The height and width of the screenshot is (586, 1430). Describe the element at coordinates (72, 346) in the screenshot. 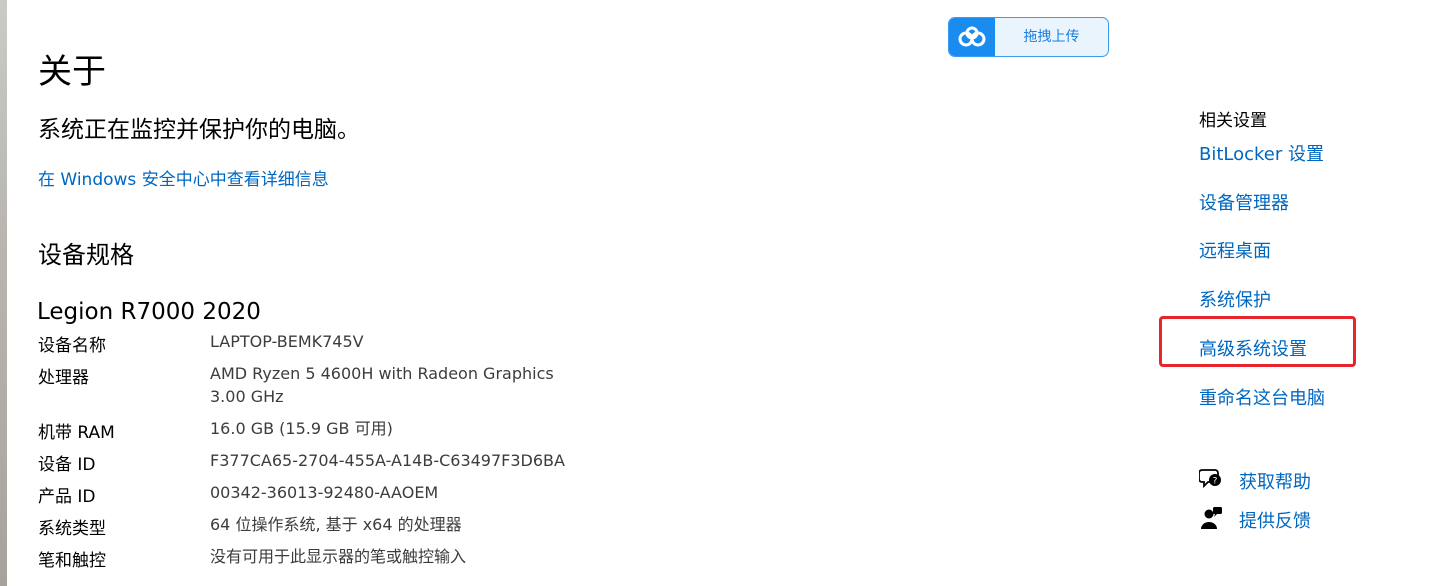

I see `spec-label-device-name: 设备名称` at that location.